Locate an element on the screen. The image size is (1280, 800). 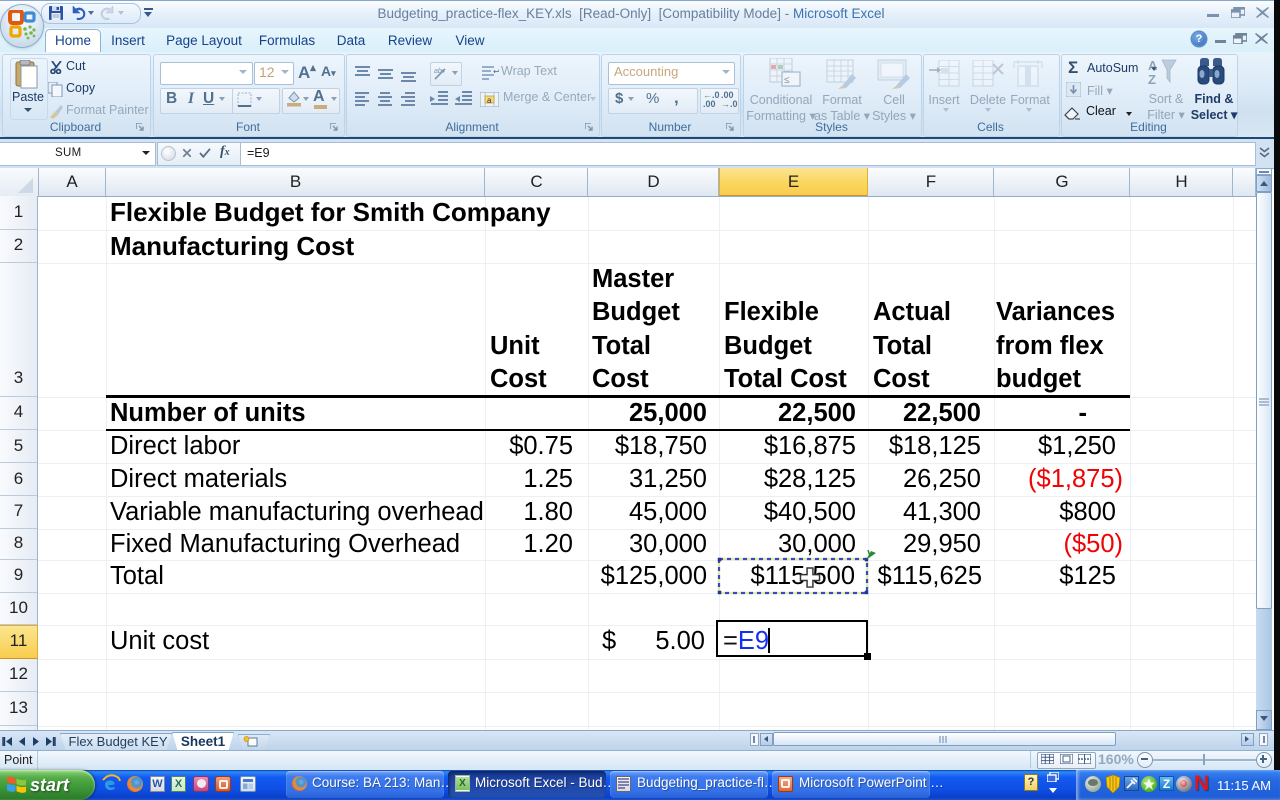
svg-text: Z is located at coordinates (1152, 79).